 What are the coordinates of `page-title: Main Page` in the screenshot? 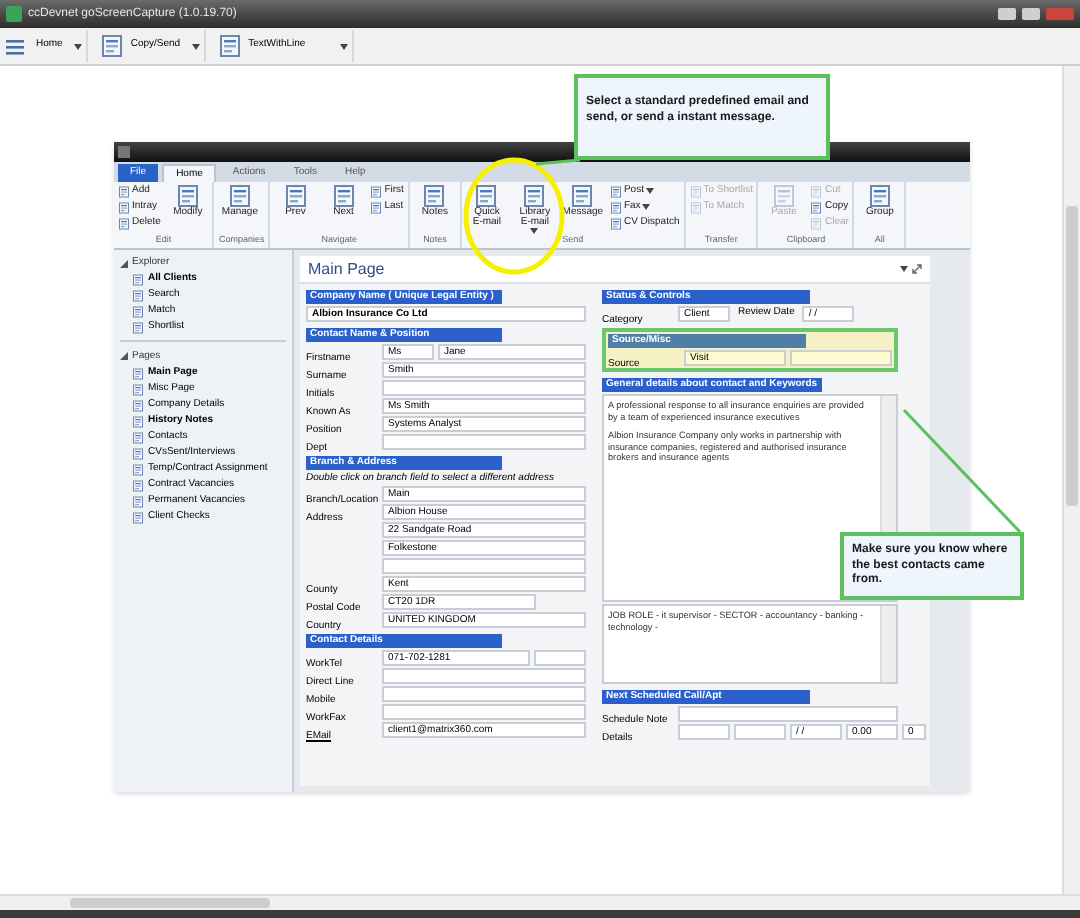 It's located at (346, 269).